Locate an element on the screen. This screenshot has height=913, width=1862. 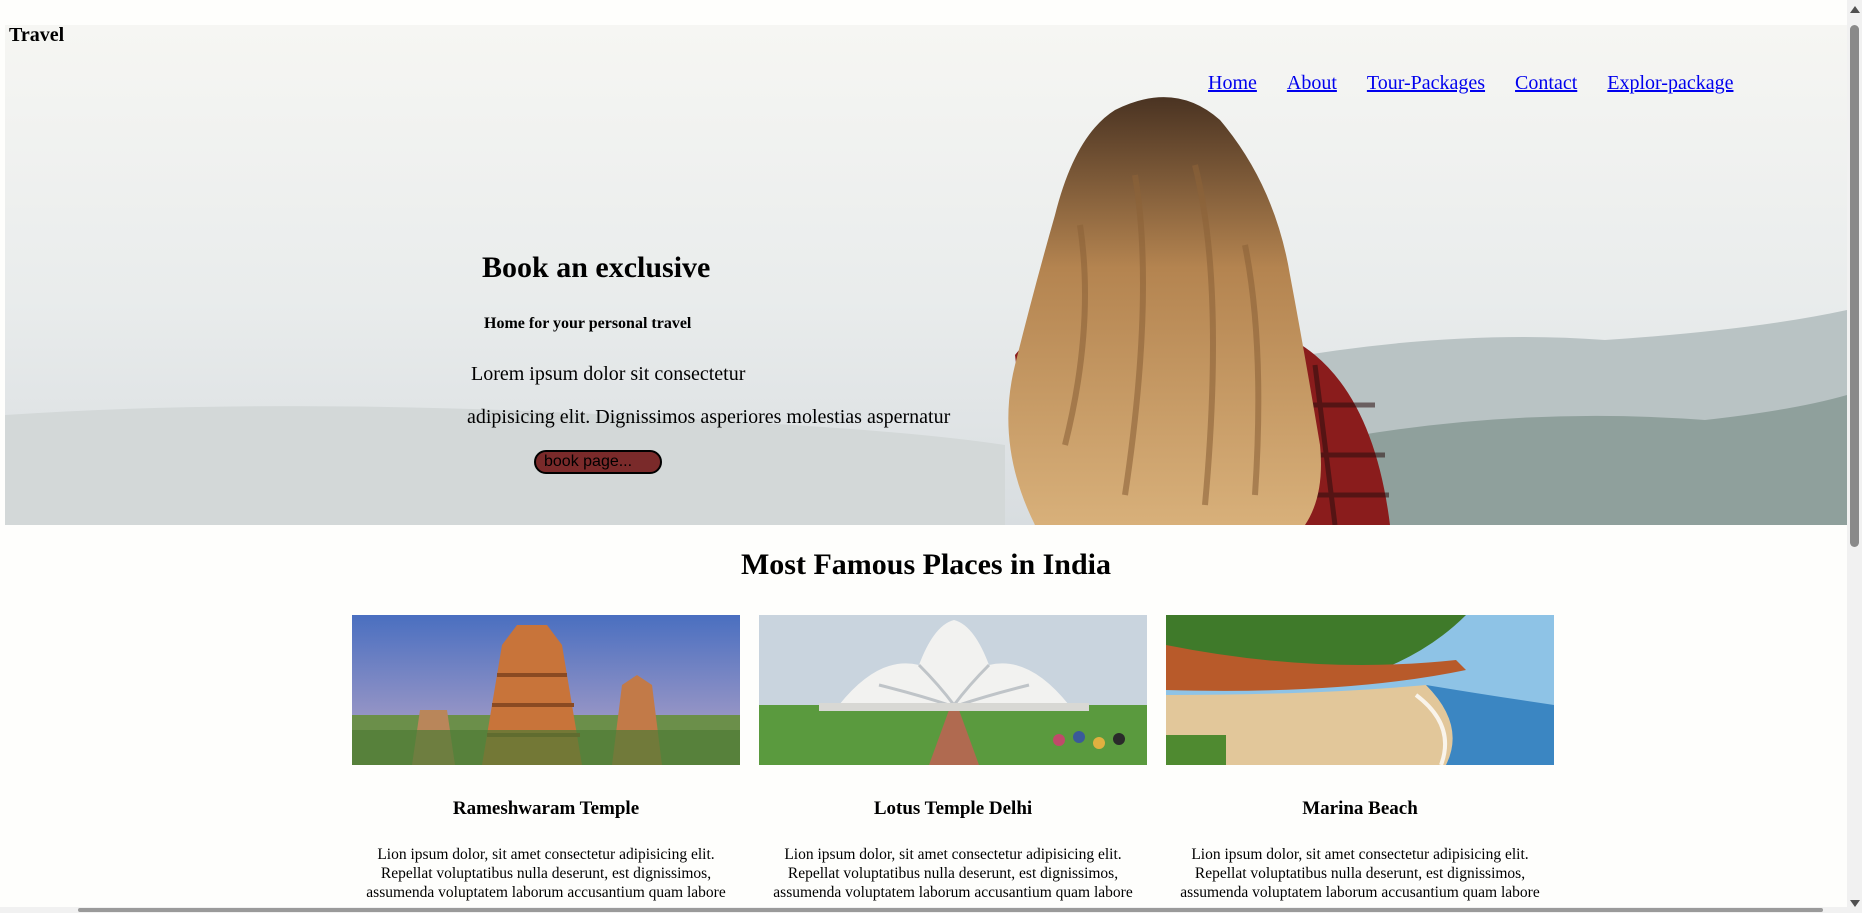
hero-subtitle: Home for your personal travel is located at coordinates (588, 323).